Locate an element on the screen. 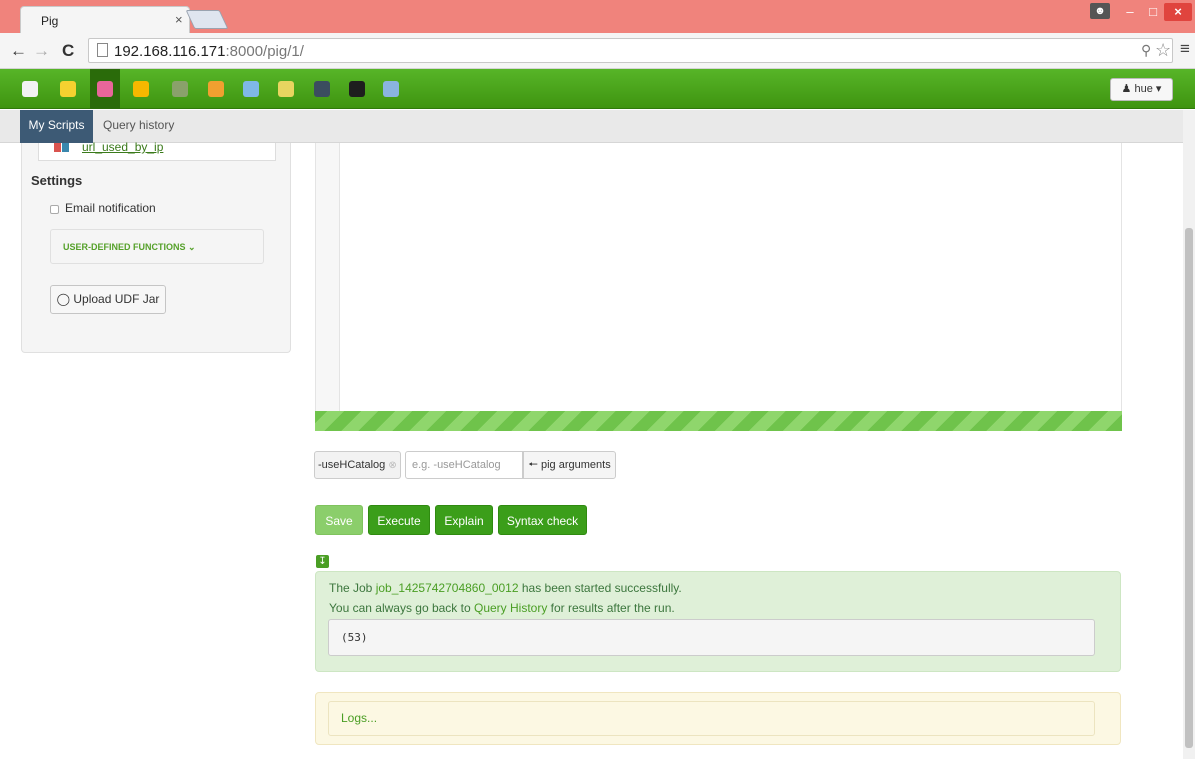 The height and width of the screenshot is (759, 1195). script-type-icon is located at coordinates (62, 148).